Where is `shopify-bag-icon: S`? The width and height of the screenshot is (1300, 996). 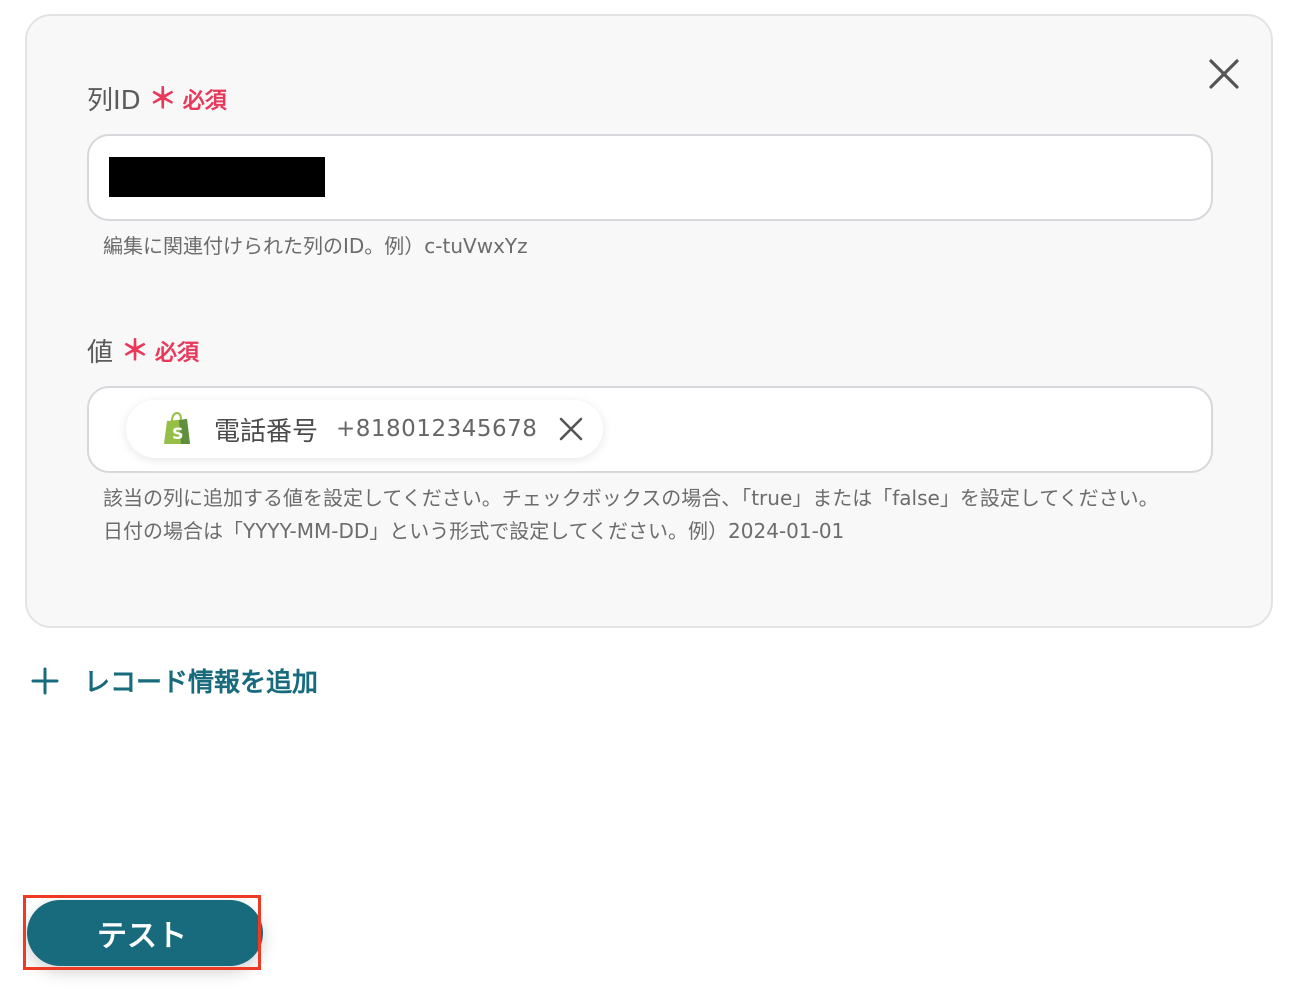 shopify-bag-icon: S is located at coordinates (177, 428).